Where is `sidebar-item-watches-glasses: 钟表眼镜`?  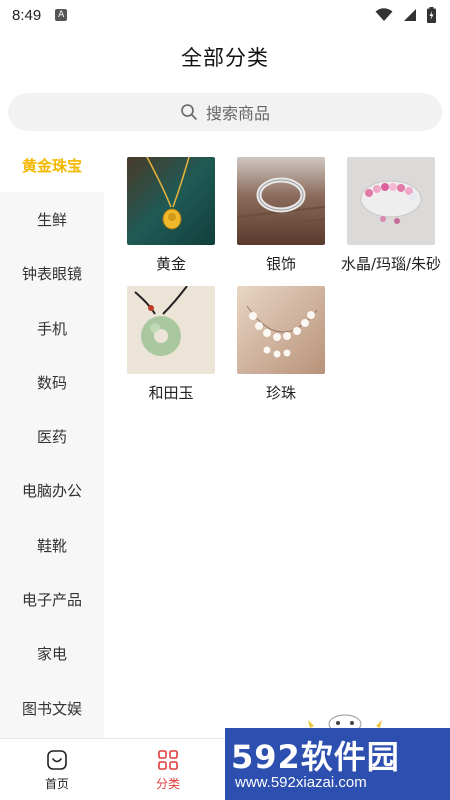 sidebar-item-watches-glasses: 钟表眼镜 is located at coordinates (52, 274).